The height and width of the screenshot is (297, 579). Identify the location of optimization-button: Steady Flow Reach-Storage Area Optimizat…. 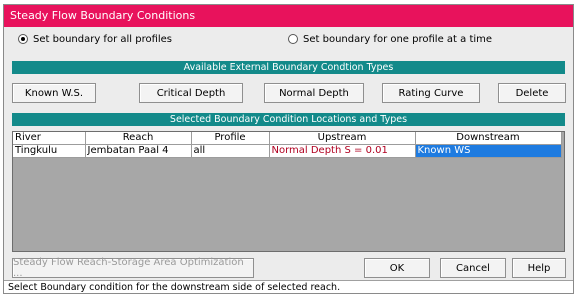
(133, 268).